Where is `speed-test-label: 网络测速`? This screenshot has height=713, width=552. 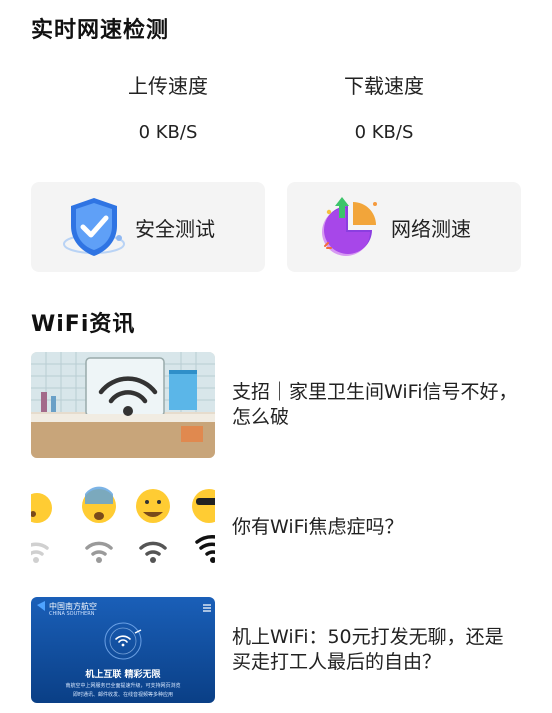
speed-test-label: 网络测速 is located at coordinates (431, 228).